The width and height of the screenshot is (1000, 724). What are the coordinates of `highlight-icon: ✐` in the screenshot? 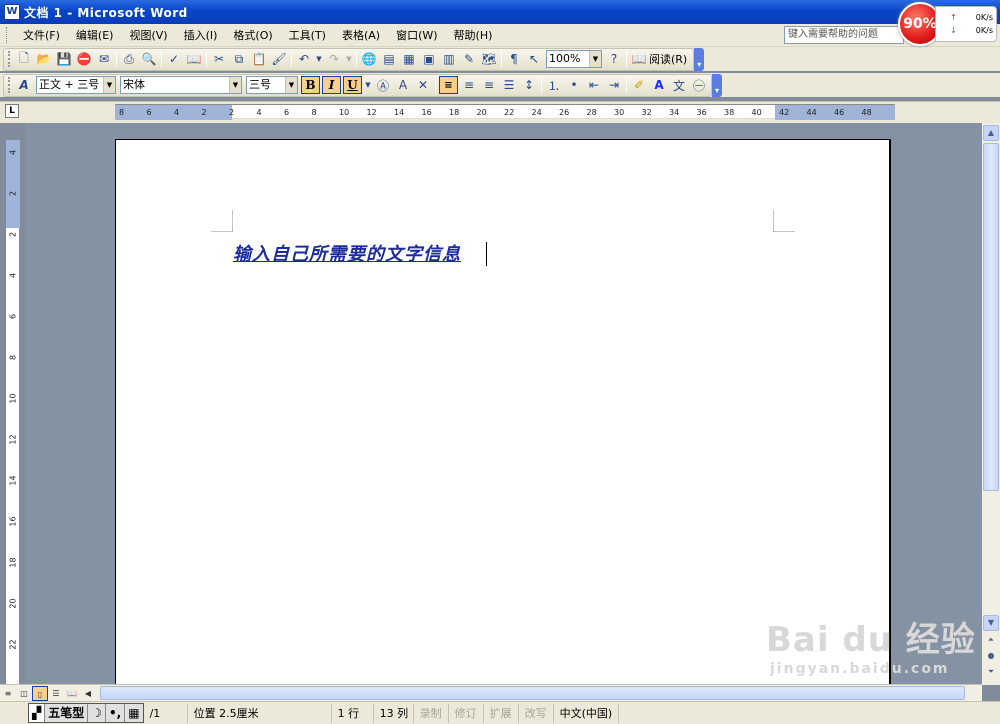 It's located at (639, 85).